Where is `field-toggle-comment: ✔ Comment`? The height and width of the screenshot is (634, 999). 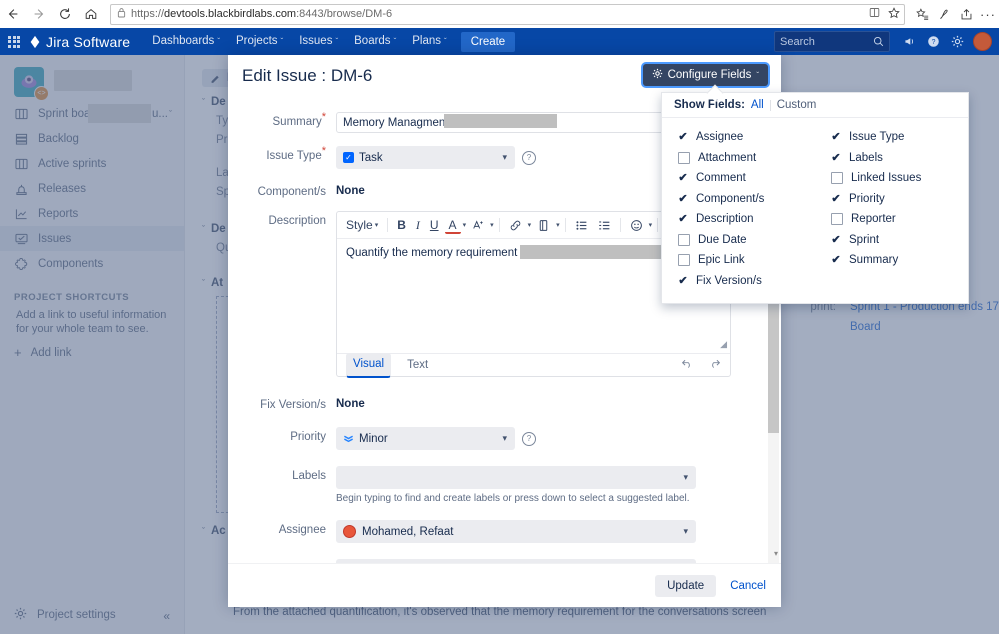 field-toggle-comment: ✔ Comment is located at coordinates (738, 178).